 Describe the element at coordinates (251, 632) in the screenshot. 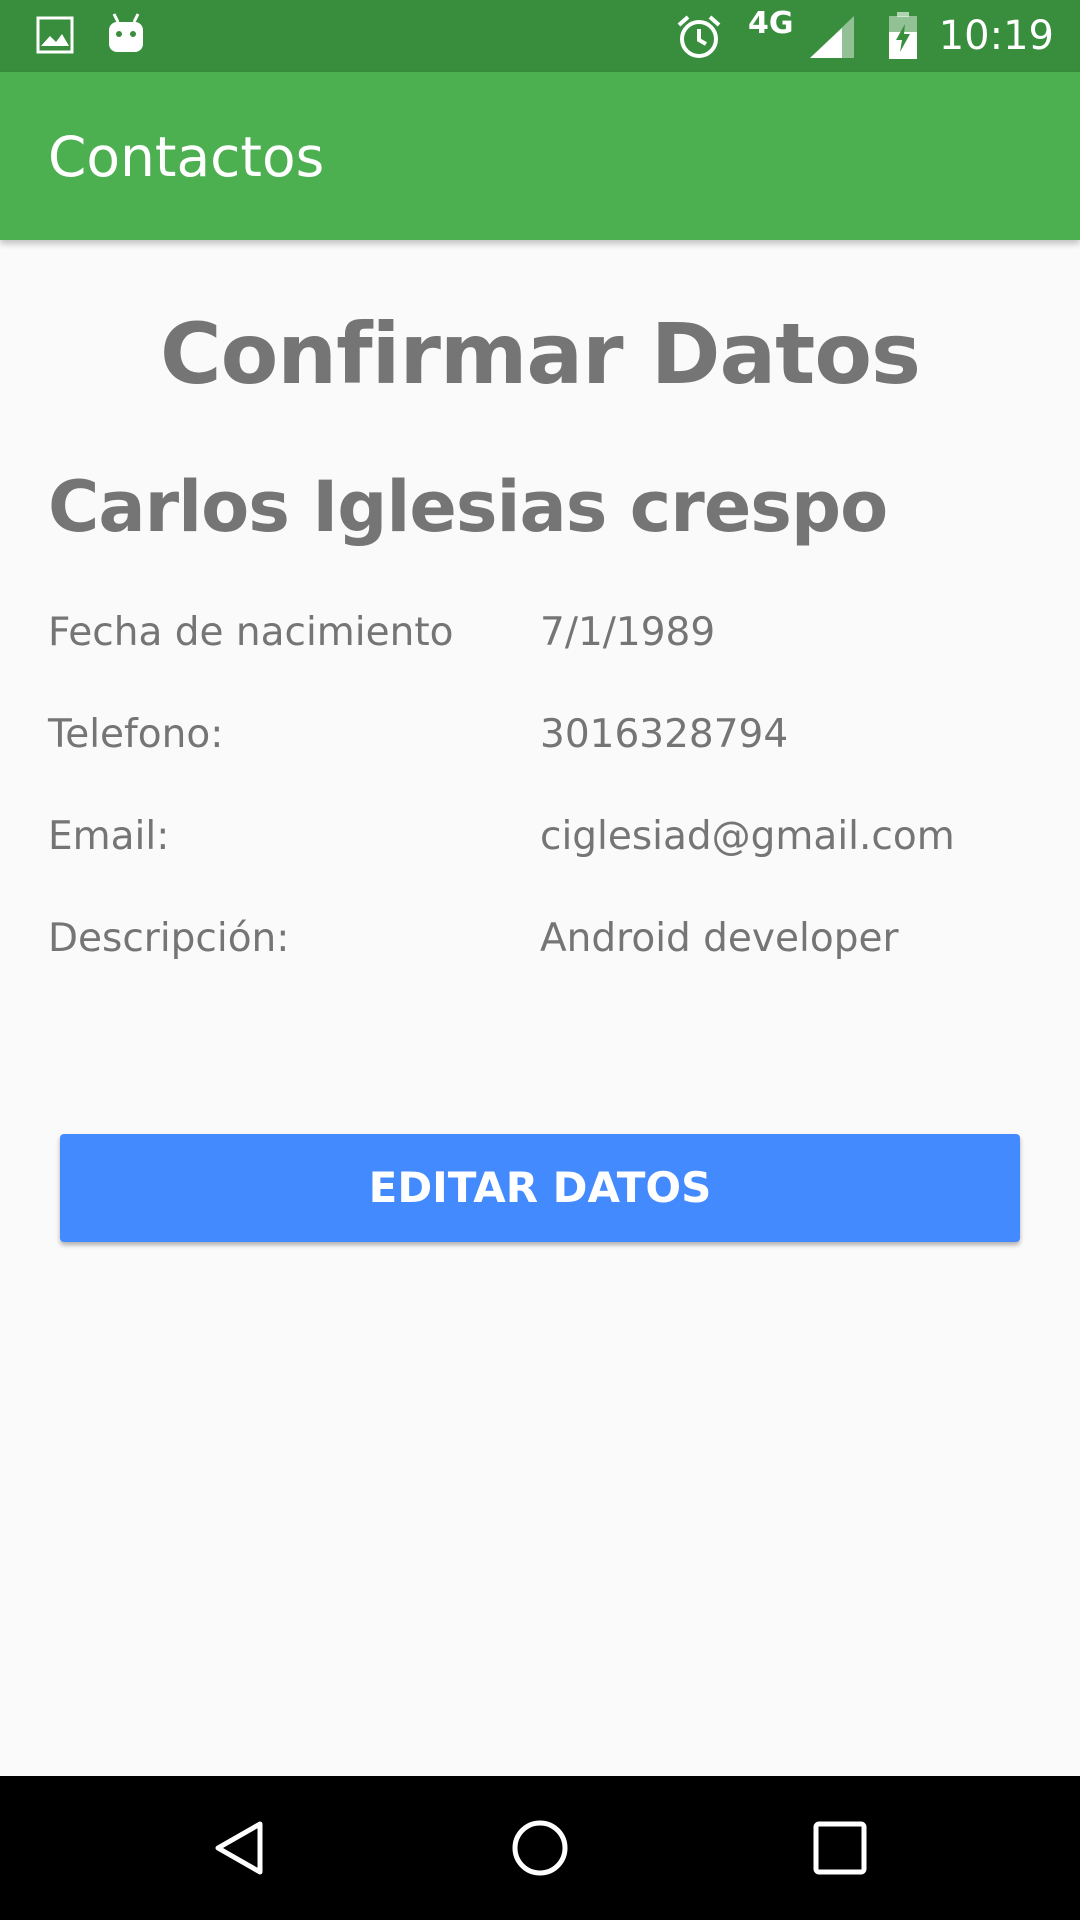

I see `birthdate-label: Fecha de nacimiento` at that location.